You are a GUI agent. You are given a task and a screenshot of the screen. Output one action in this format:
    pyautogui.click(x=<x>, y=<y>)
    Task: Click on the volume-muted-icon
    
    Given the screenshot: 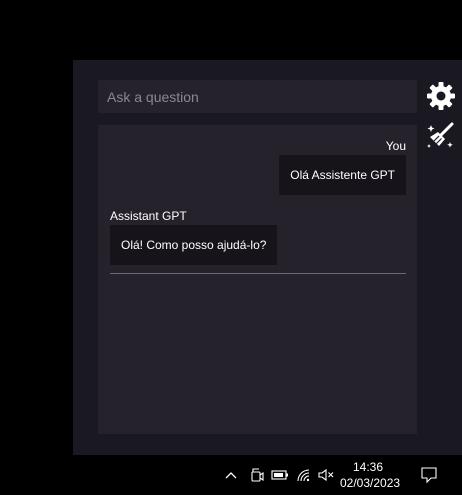 What is the action you would take?
    pyautogui.click(x=326, y=475)
    